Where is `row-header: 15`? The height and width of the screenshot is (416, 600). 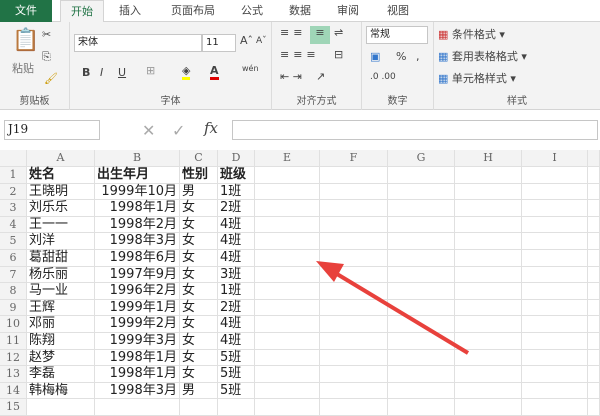 row-header: 15 is located at coordinates (13, 407).